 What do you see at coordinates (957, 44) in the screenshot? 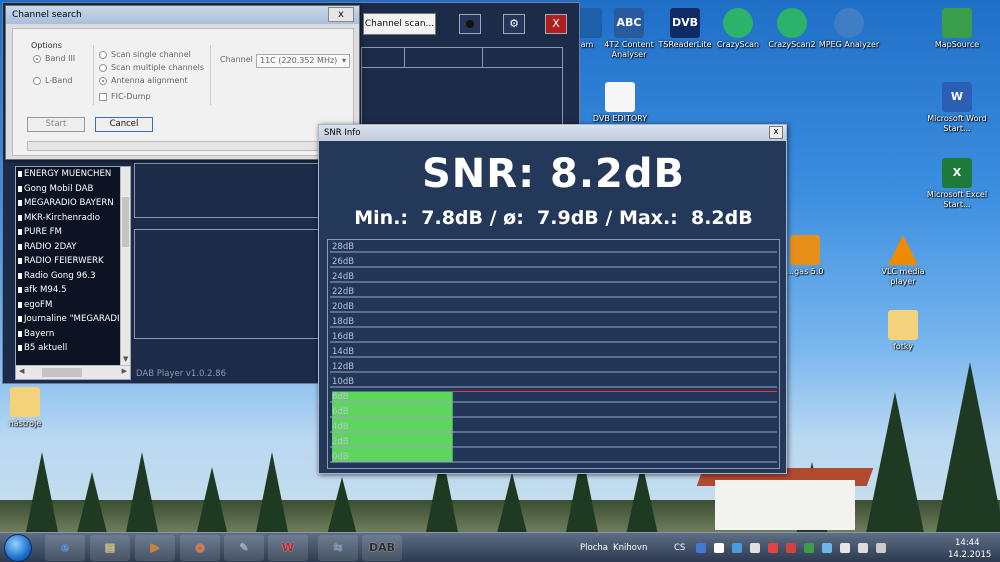
I see `desktop-icon-label: MapSource` at bounding box center [957, 44].